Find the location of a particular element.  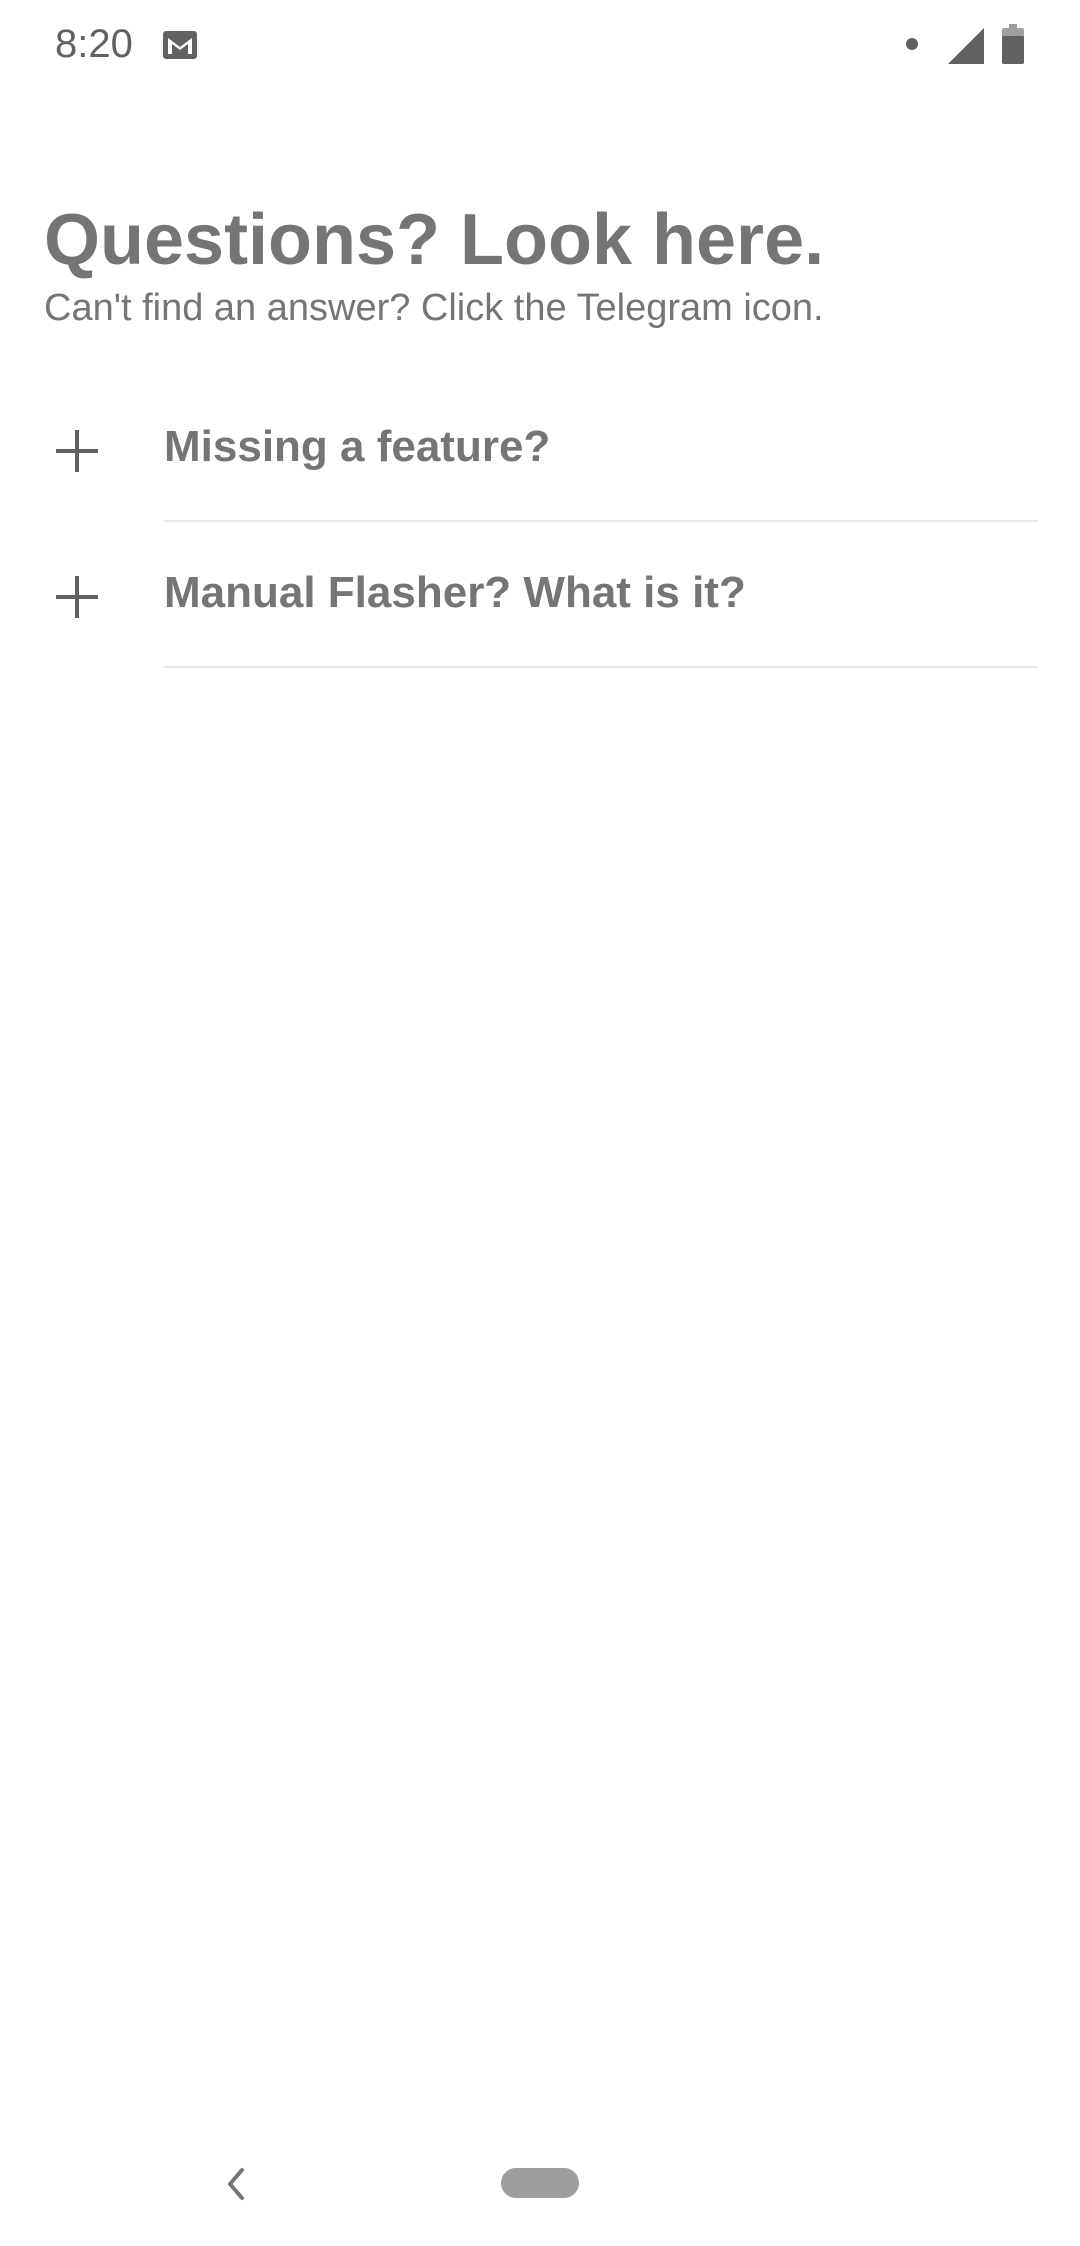

faq-item-manual-flasher: Manual Flasher? What is it? is located at coordinates (540, 595).